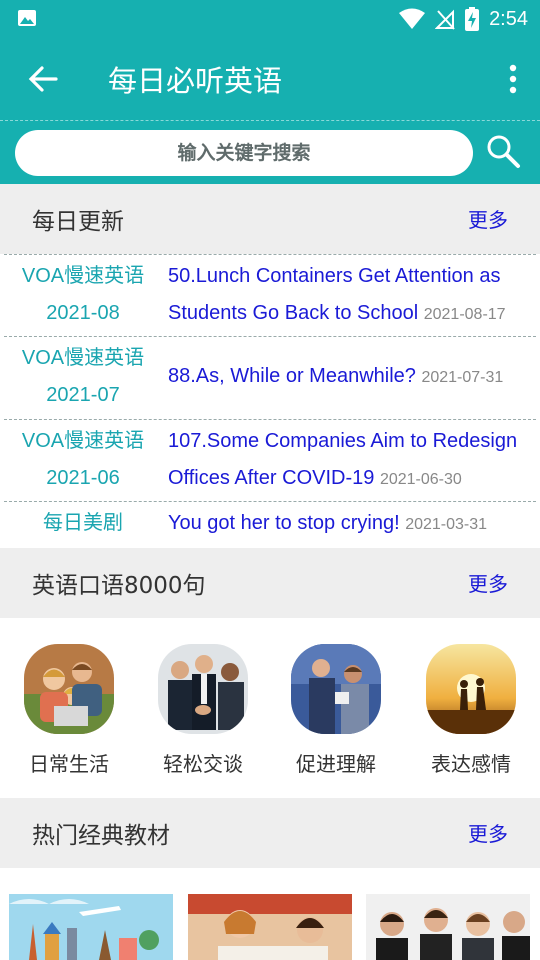 The height and width of the screenshot is (960, 540). I want to click on section-title: 英语口语8000句, so click(119, 586).